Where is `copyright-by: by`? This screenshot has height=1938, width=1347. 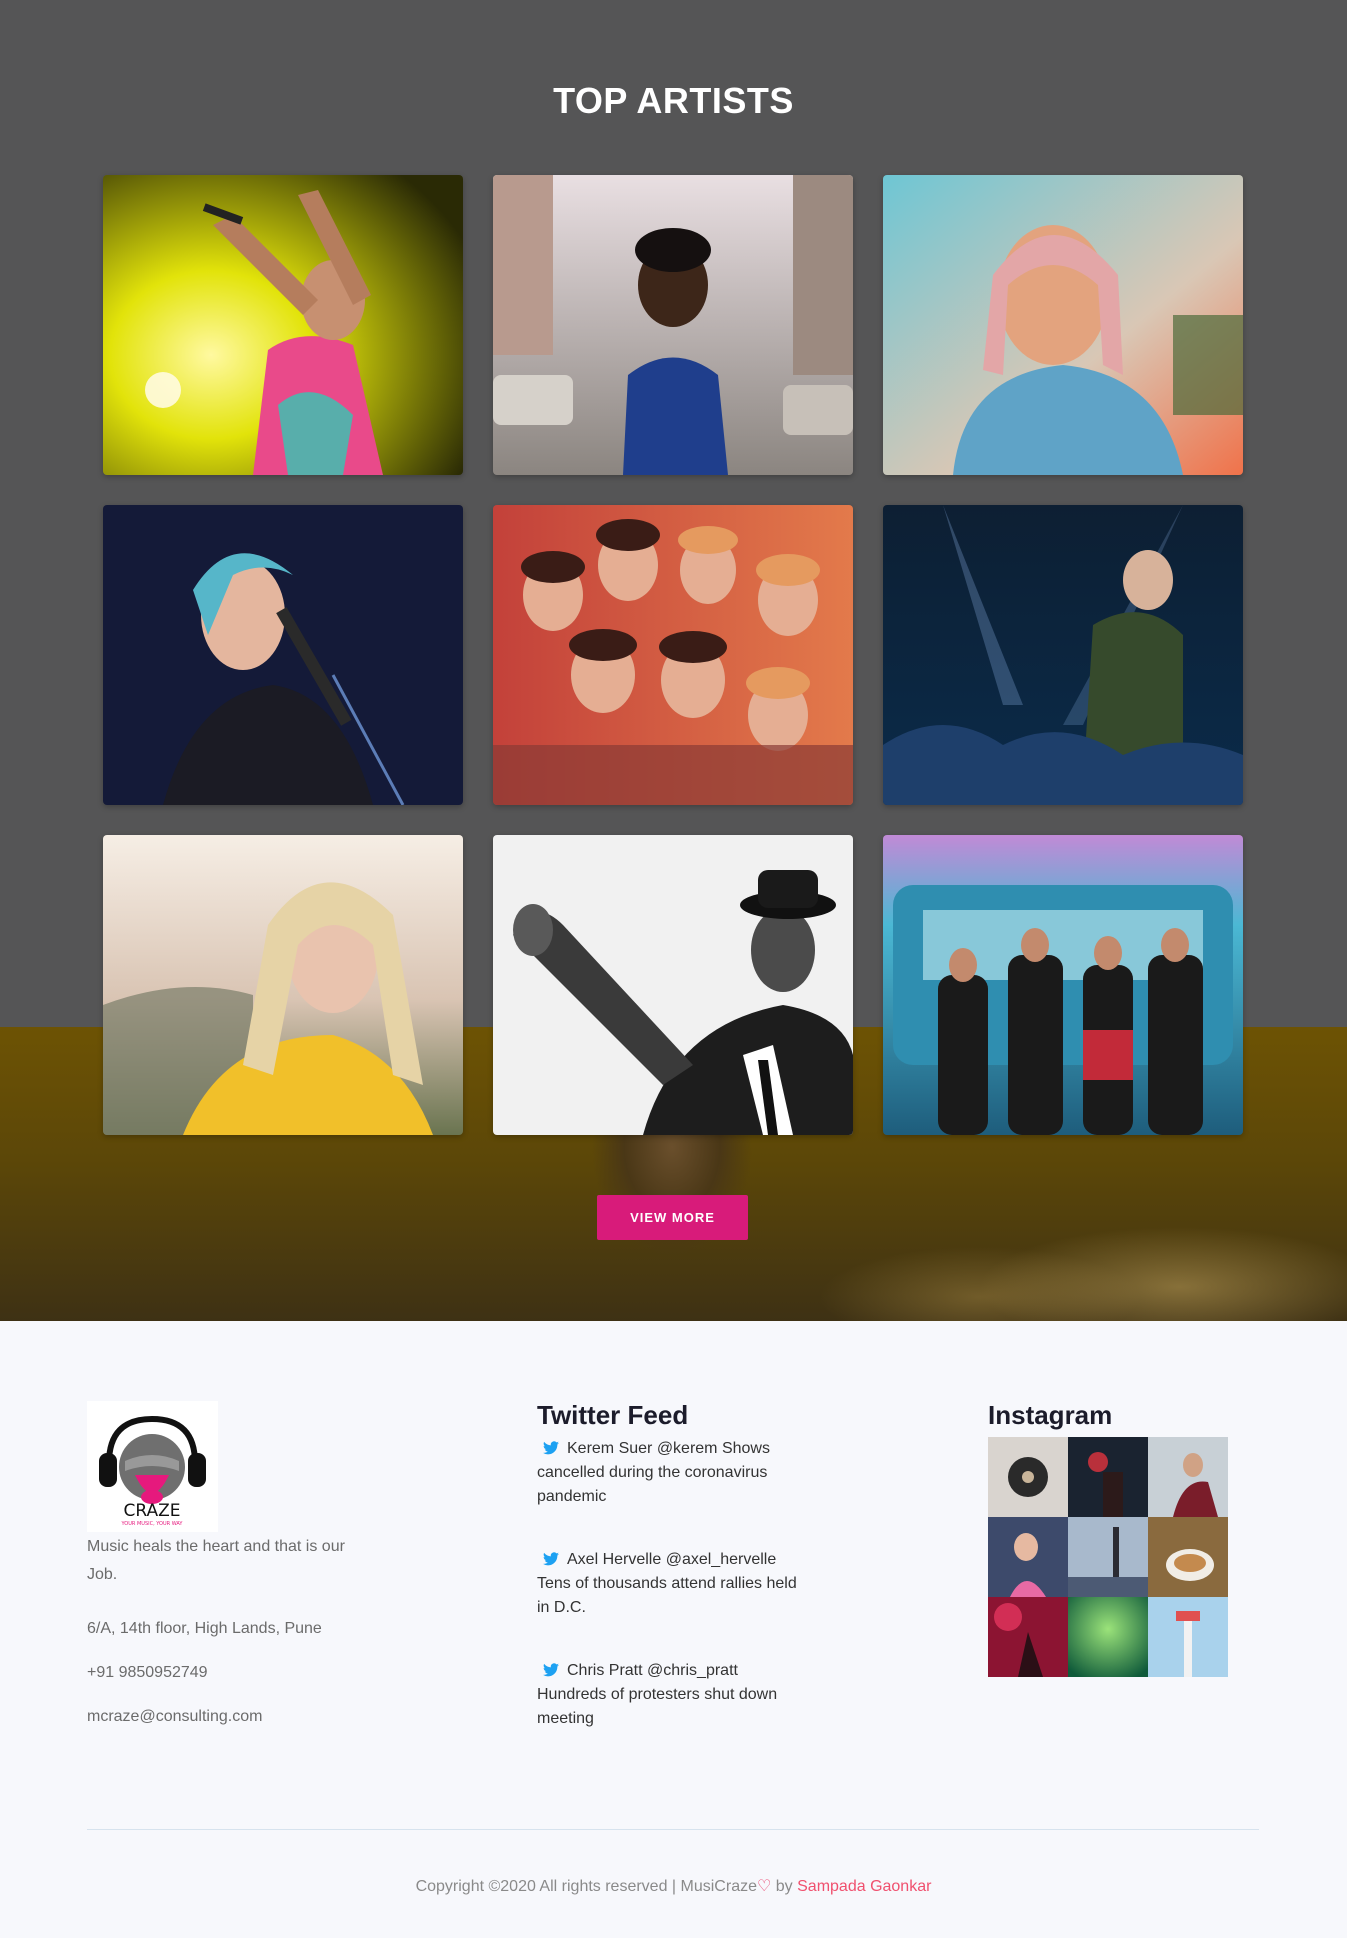 copyright-by: by is located at coordinates (784, 1886).